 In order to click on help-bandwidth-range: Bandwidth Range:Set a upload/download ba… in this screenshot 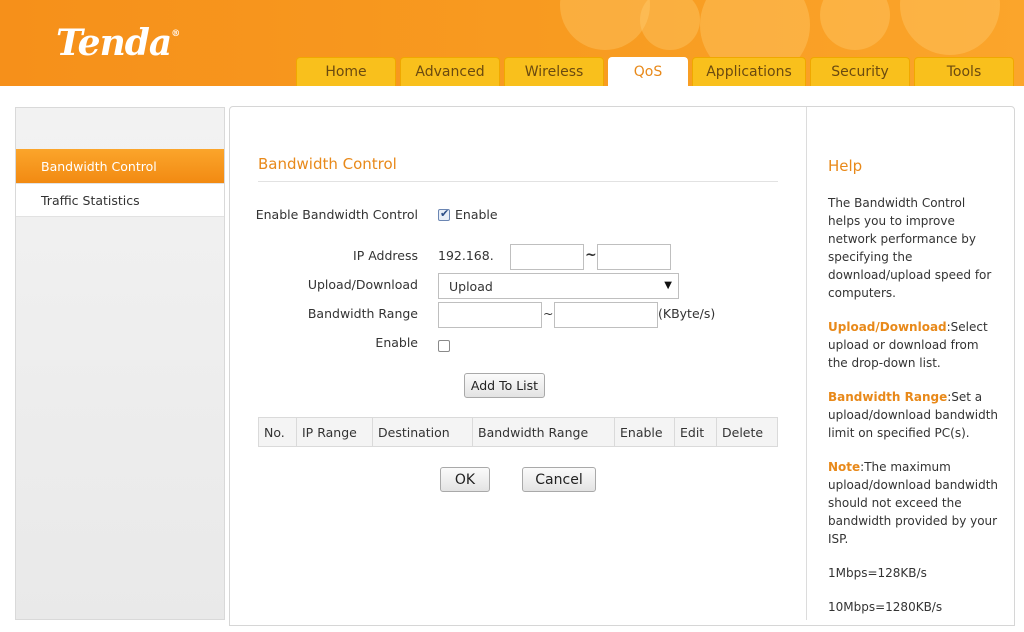, I will do `click(914, 415)`.